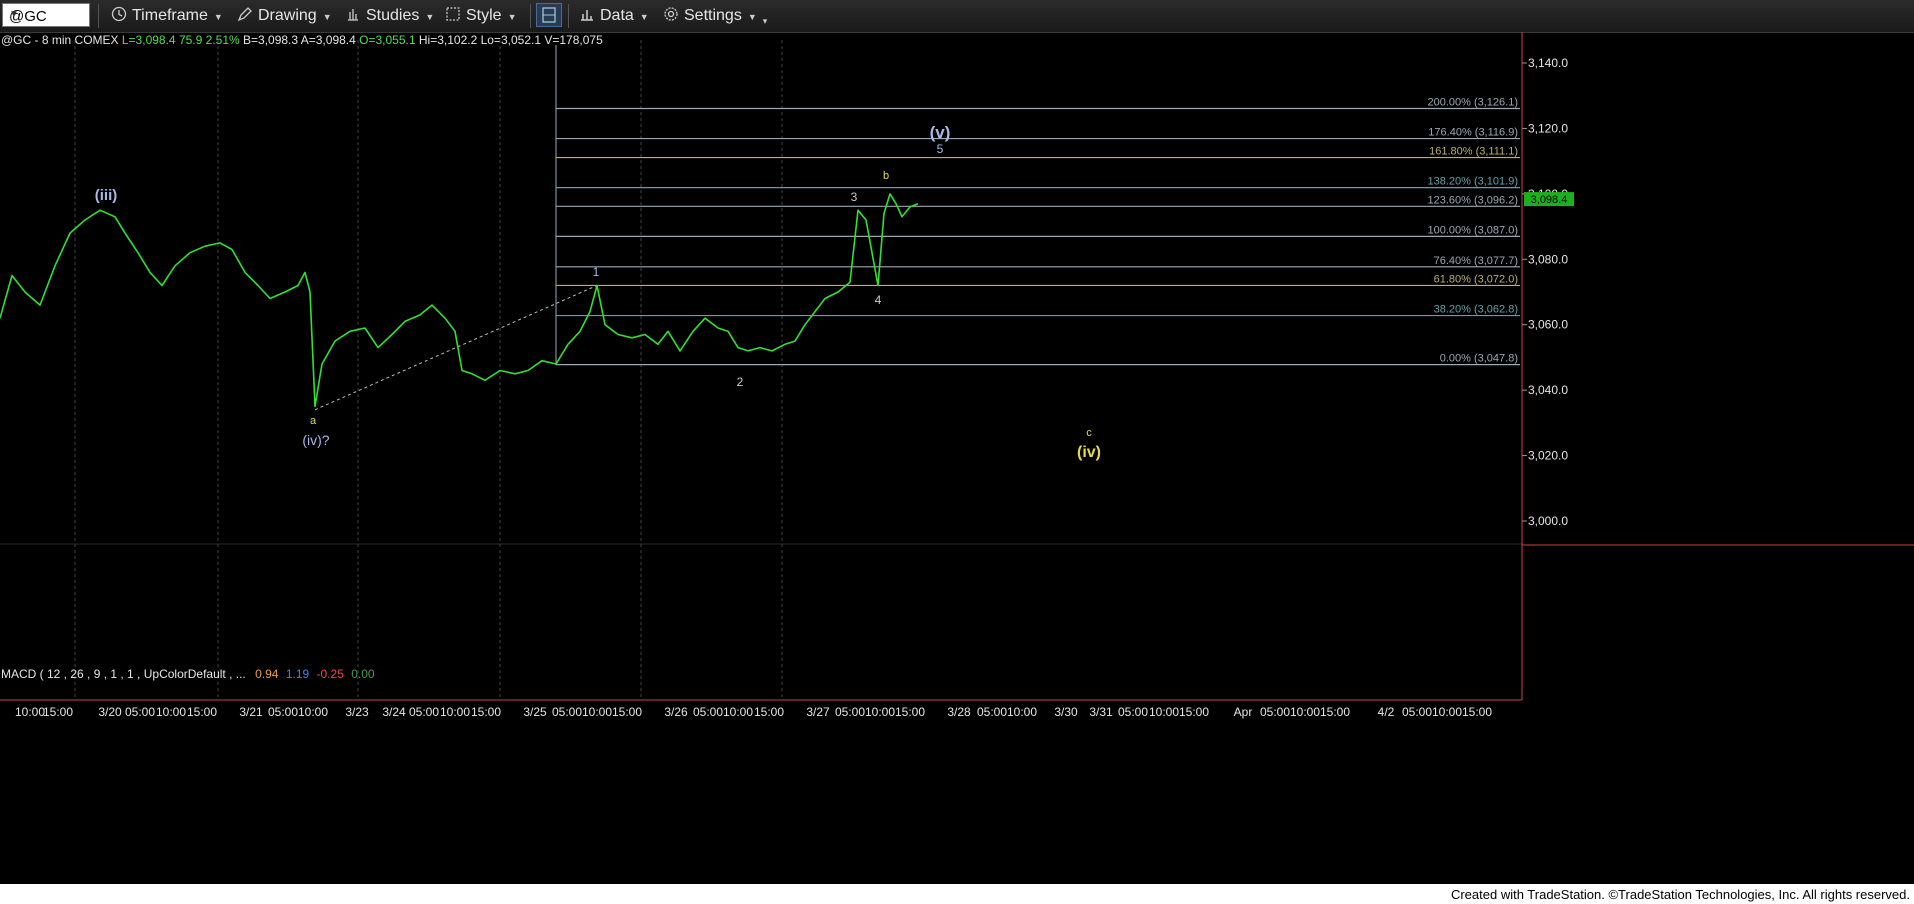  I want to click on wave-label: (iv), so click(1089, 452).